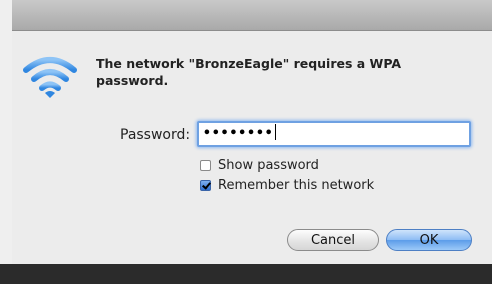 This screenshot has width=492, height=284. What do you see at coordinates (246, 15) in the screenshot?
I see `window-titlebar` at bounding box center [246, 15].